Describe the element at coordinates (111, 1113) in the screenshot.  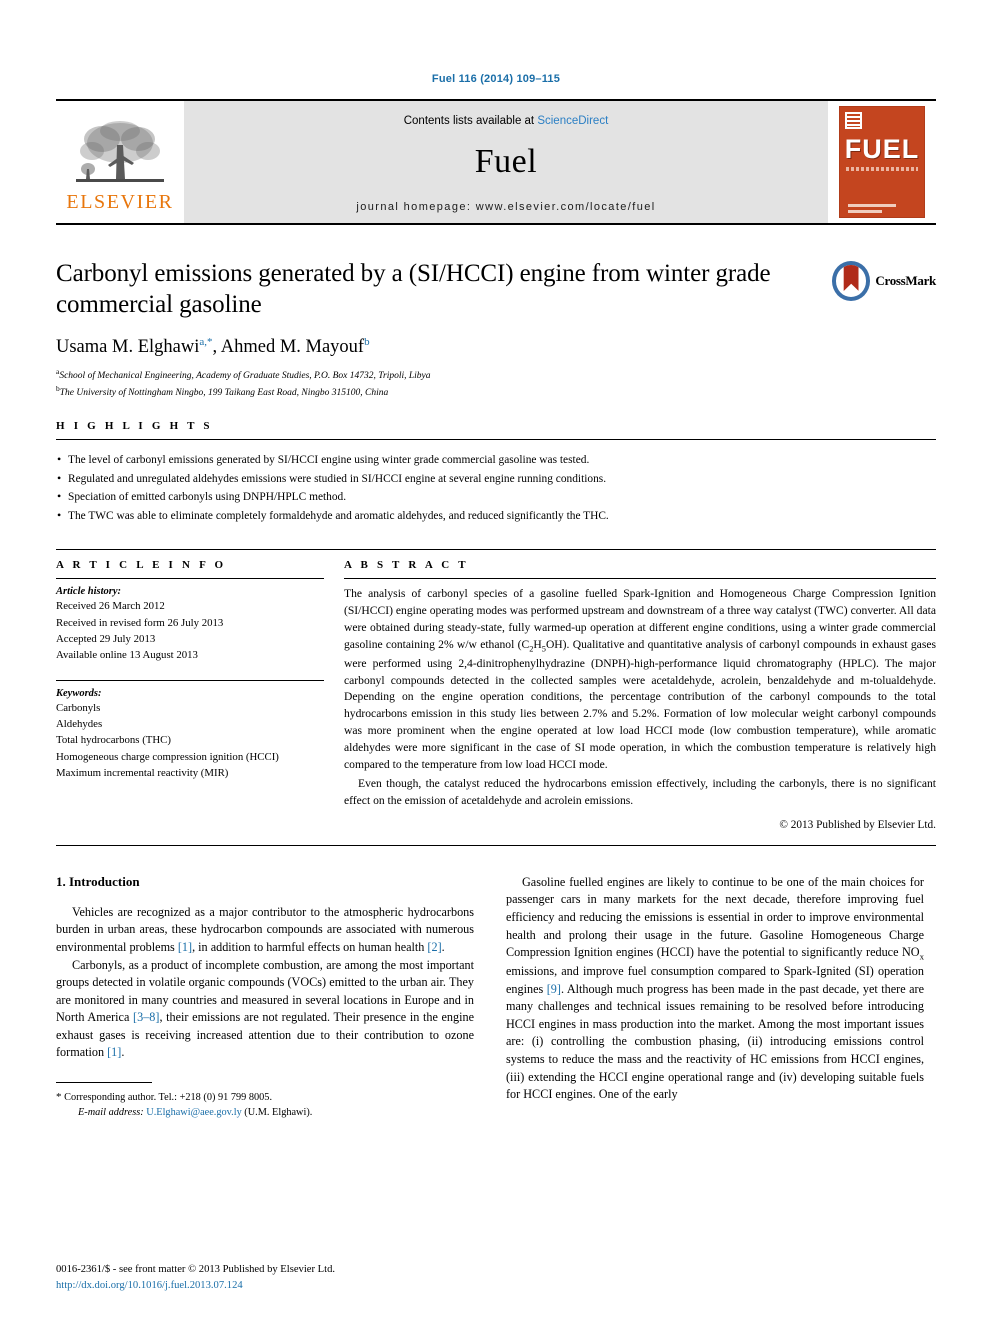
I see `email-label: E-mail address:` at that location.